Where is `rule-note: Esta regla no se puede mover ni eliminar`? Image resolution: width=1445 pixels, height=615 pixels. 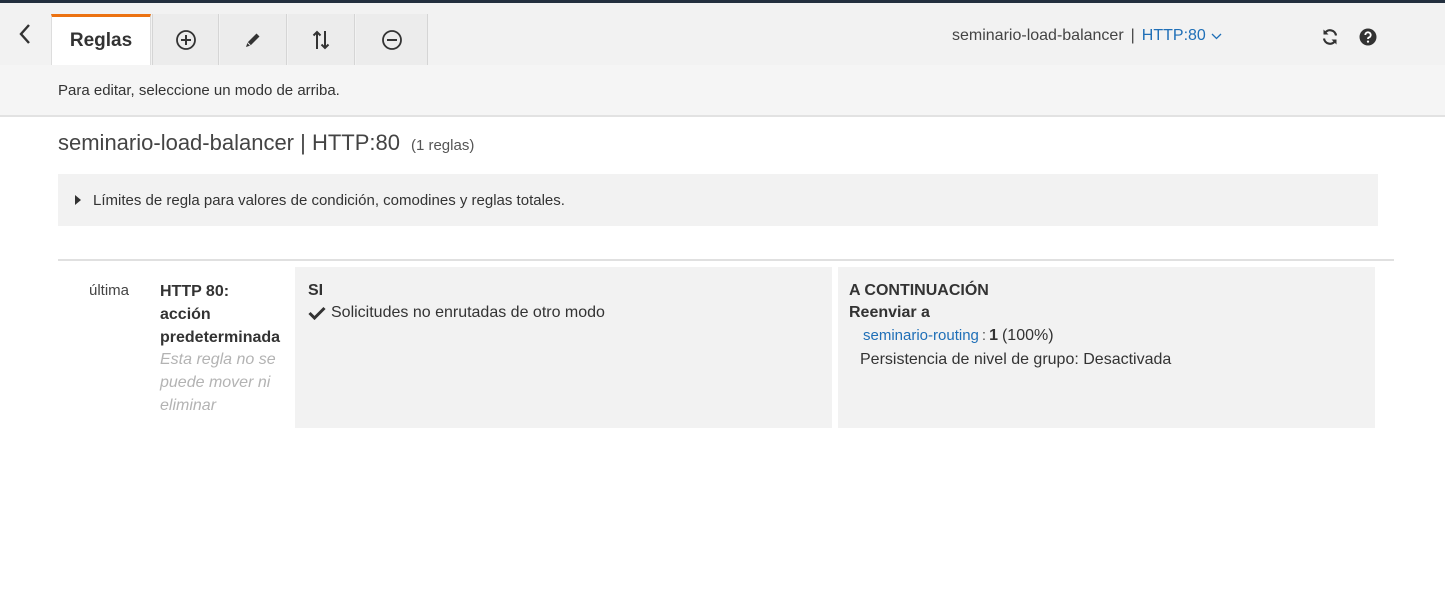 rule-note: Esta regla no se puede mover ni eliminar is located at coordinates (222, 382).